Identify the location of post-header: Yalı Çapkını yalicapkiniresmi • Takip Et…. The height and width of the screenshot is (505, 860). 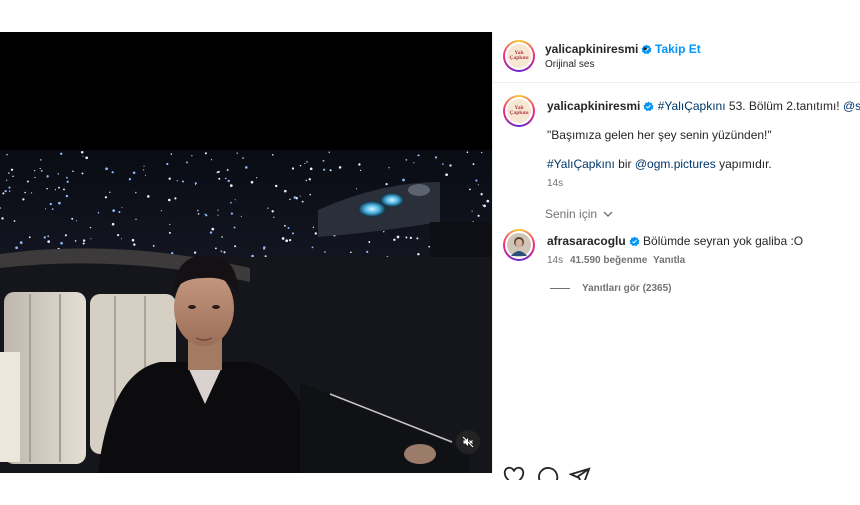
(676, 57).